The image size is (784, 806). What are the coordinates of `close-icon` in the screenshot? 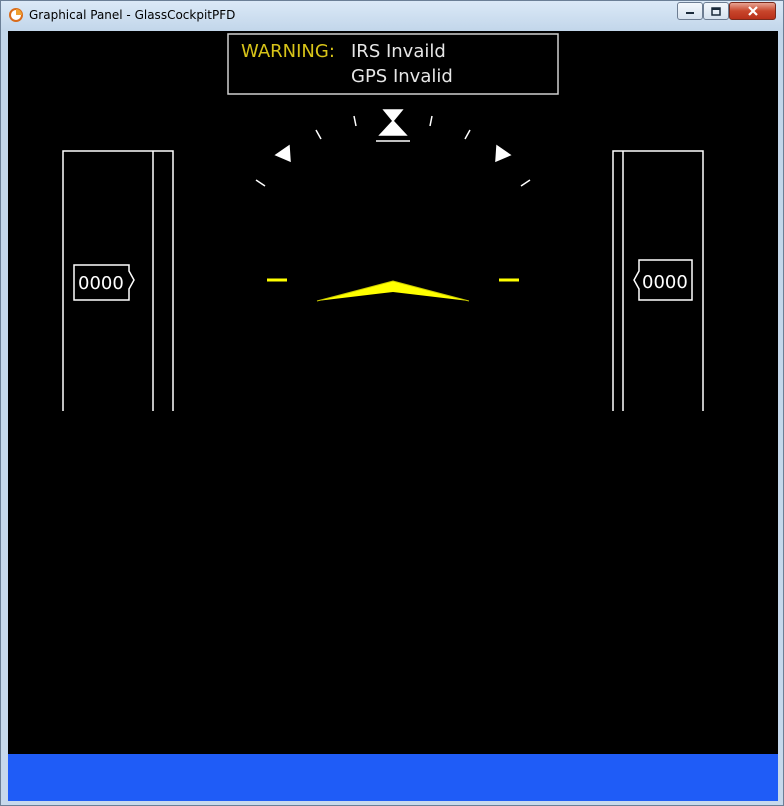 It's located at (752, 11).